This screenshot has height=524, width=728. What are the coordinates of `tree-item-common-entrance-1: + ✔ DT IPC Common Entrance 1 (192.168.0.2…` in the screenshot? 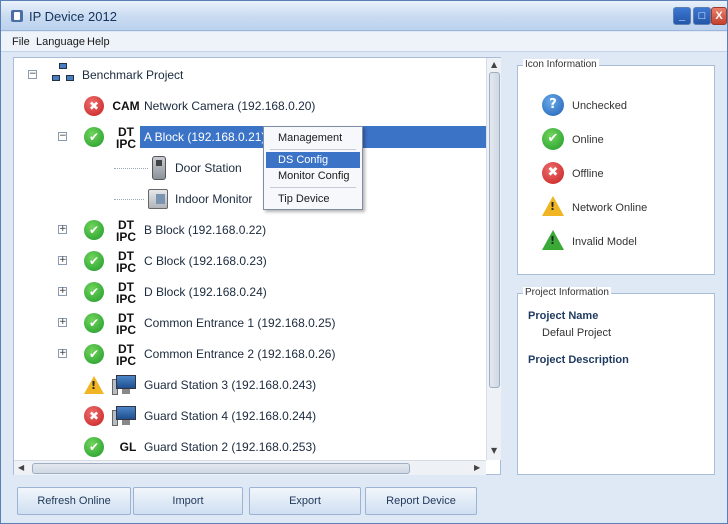 It's located at (250, 323).